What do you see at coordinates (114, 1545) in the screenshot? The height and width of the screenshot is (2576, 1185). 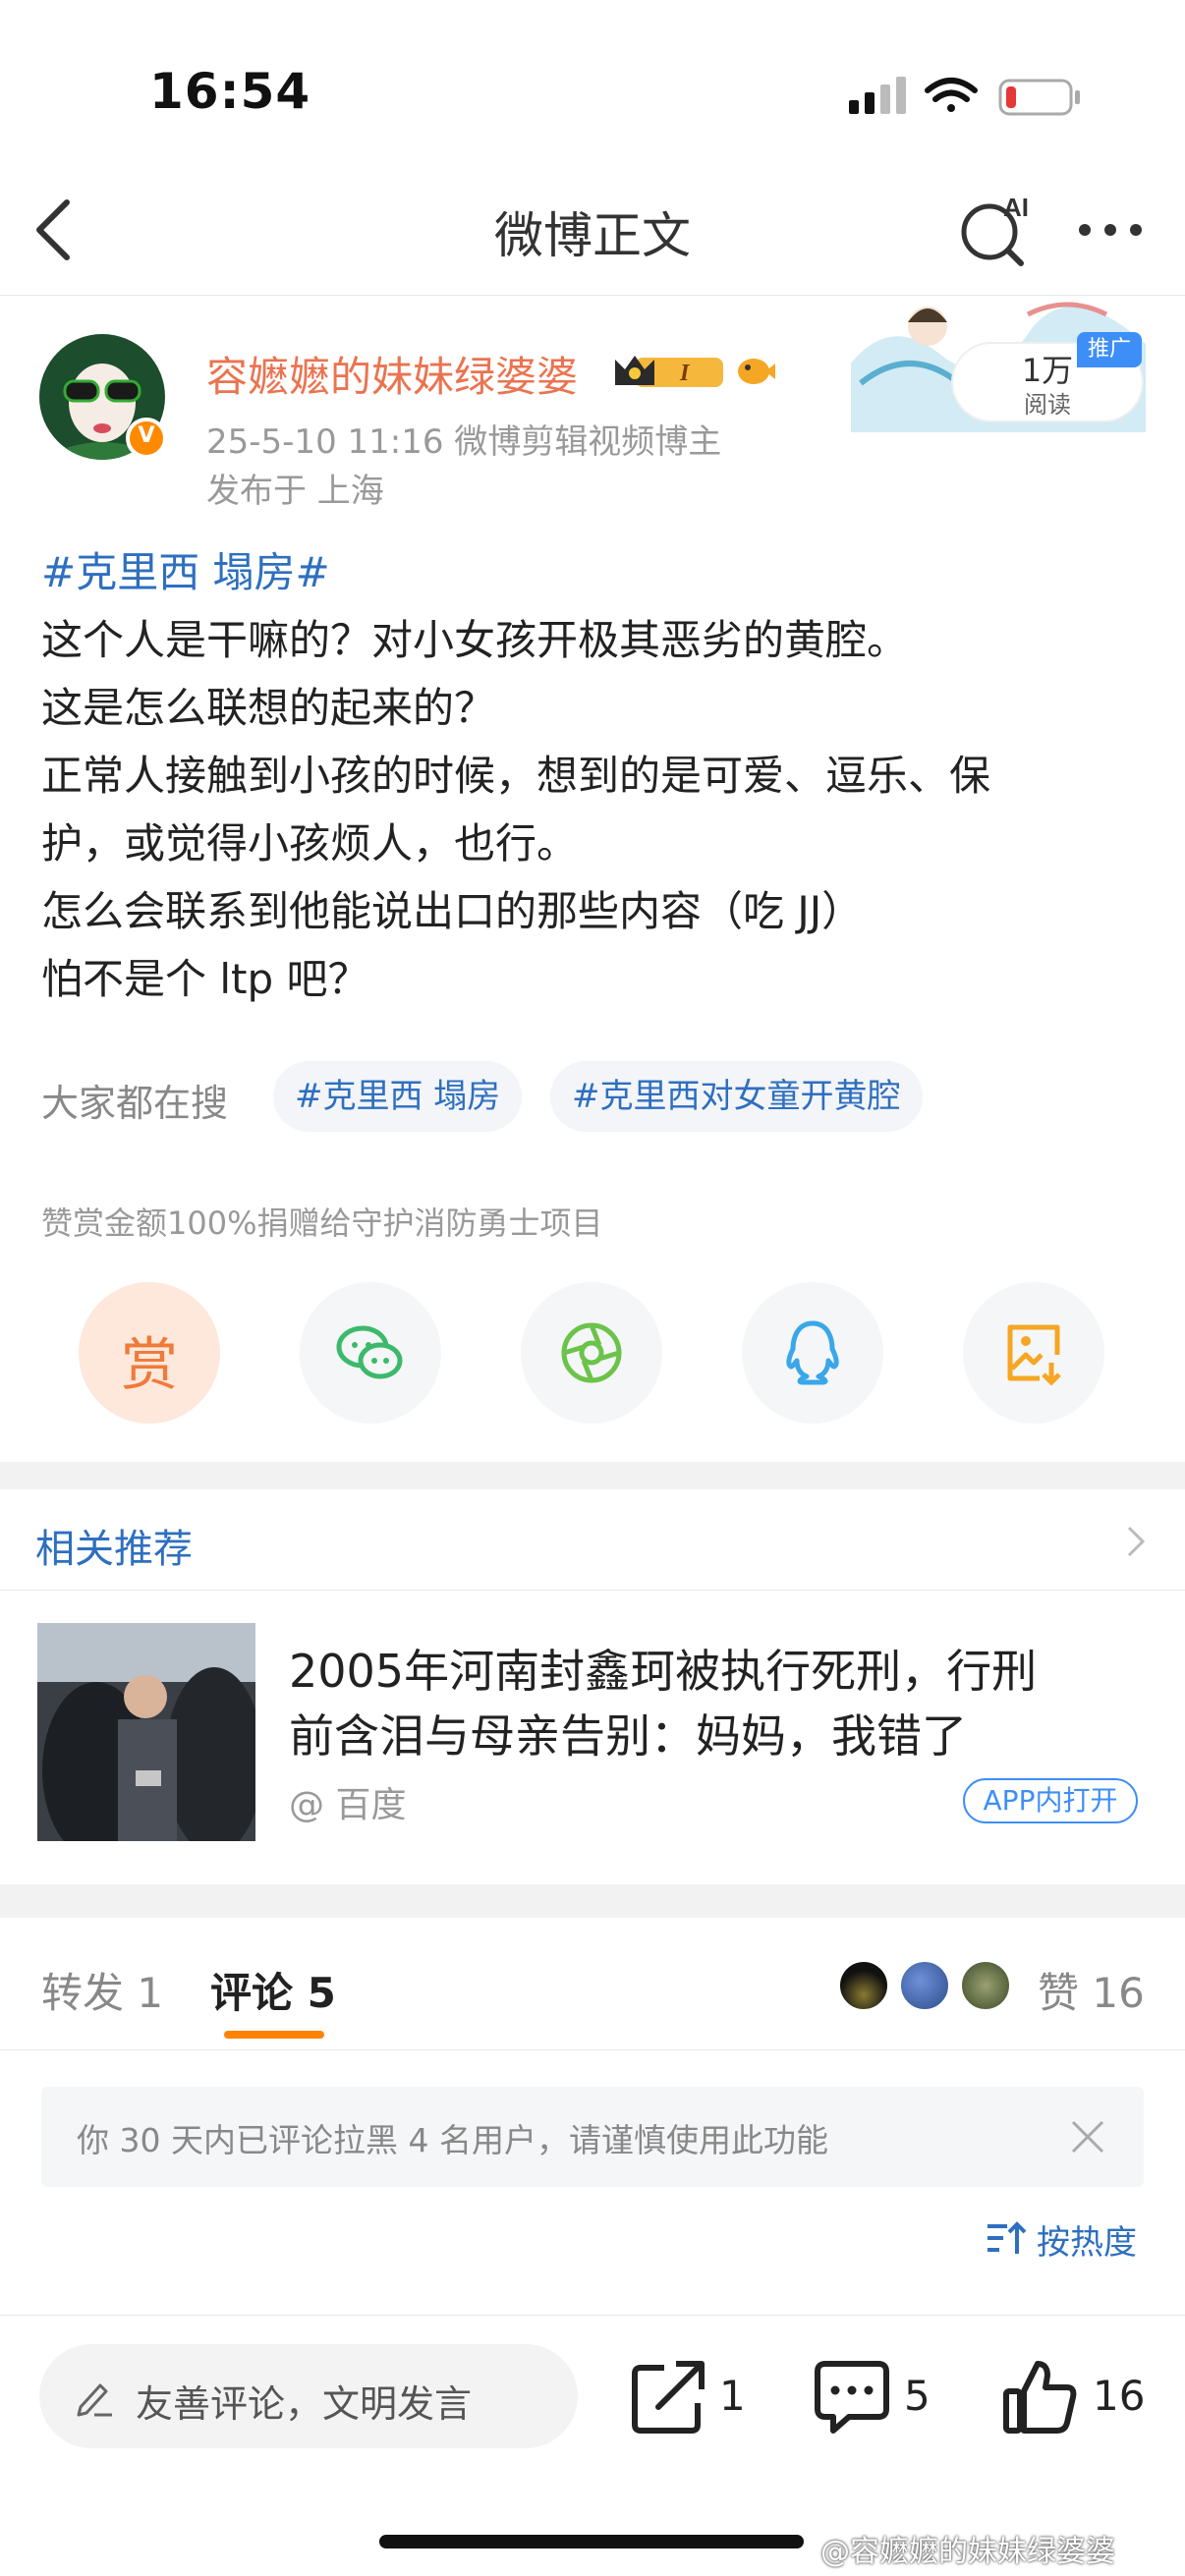 I see `related-title: 相关推荐` at bounding box center [114, 1545].